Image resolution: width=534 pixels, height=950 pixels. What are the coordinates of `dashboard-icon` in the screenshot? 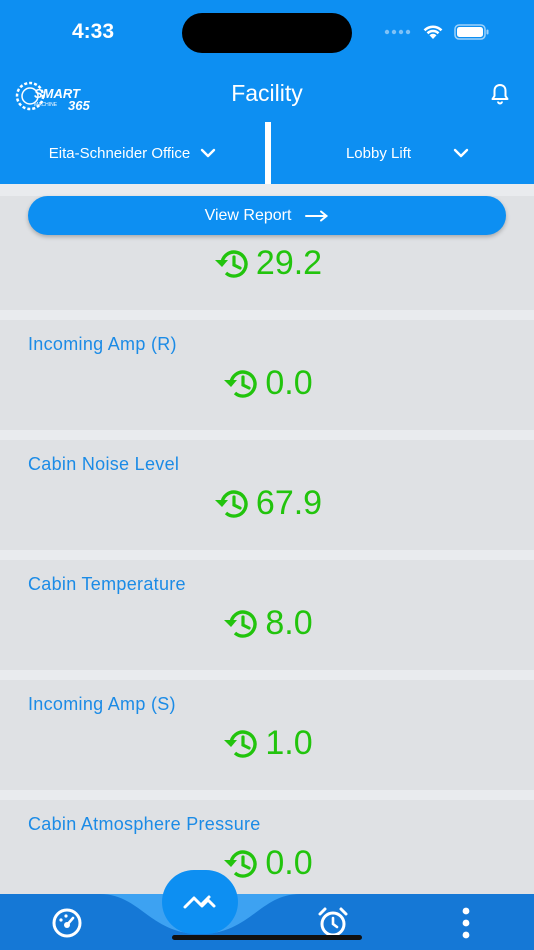 It's located at (67, 923).